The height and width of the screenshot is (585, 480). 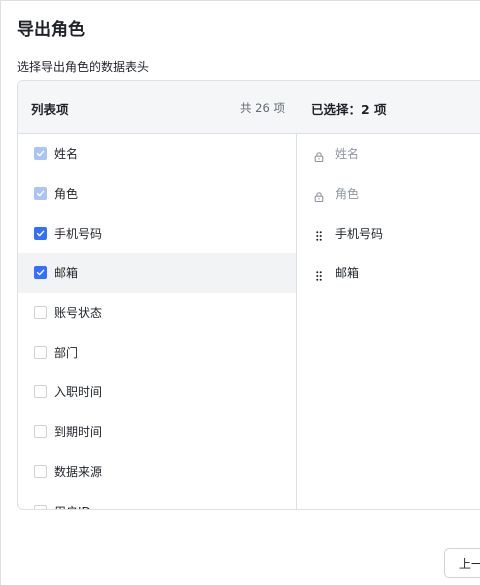 I want to click on selected-columns-list: 姓名角色手机号码邮箱, so click(x=388, y=213).